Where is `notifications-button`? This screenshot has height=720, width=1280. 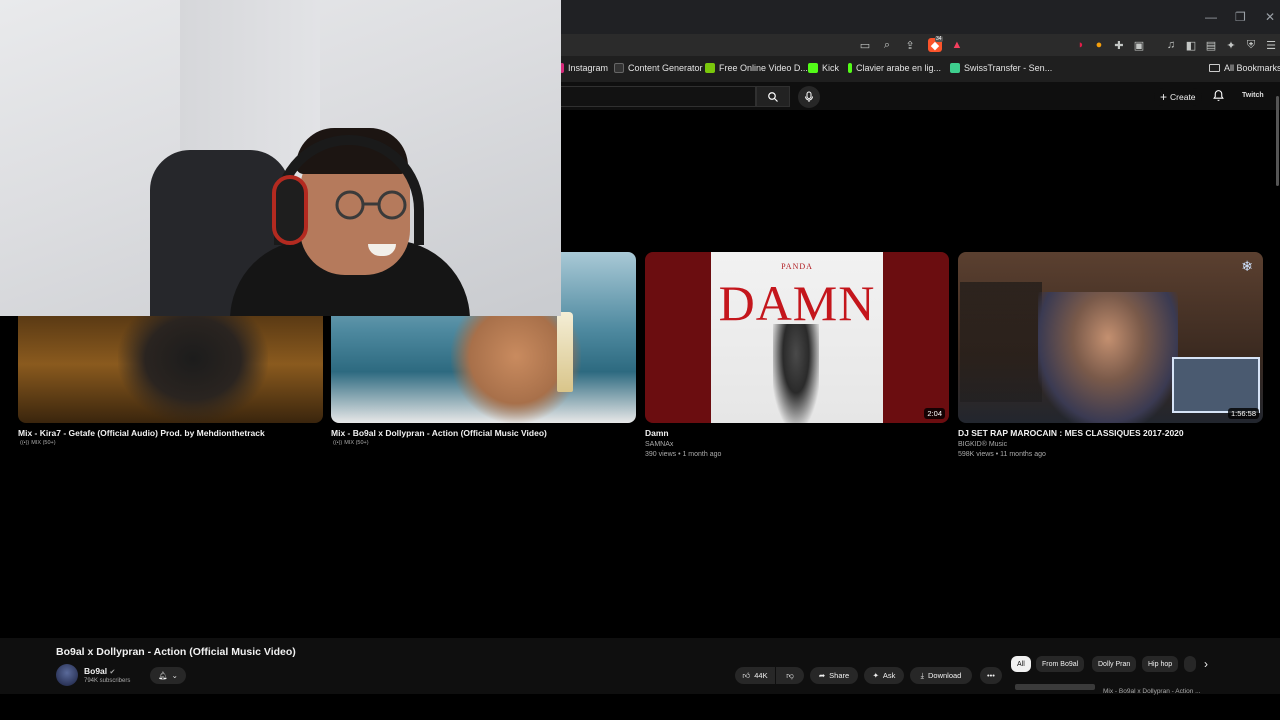 notifications-button is located at coordinates (1218, 95).